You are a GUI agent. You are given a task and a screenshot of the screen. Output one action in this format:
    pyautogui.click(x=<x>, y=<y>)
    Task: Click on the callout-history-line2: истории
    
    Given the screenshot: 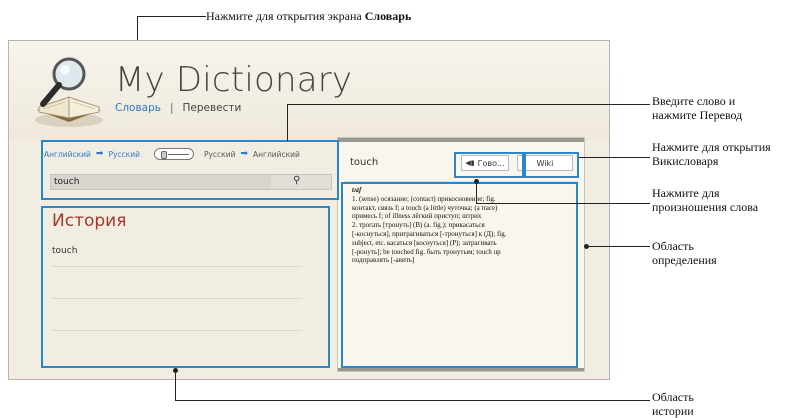 What is the action you would take?
    pyautogui.click(x=673, y=411)
    